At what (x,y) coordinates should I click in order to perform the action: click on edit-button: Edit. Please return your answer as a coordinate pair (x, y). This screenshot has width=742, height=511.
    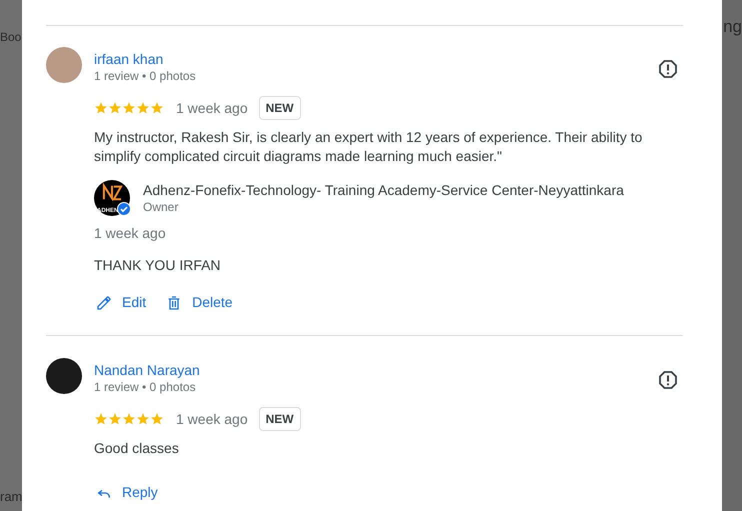
    Looking at the image, I should click on (121, 302).